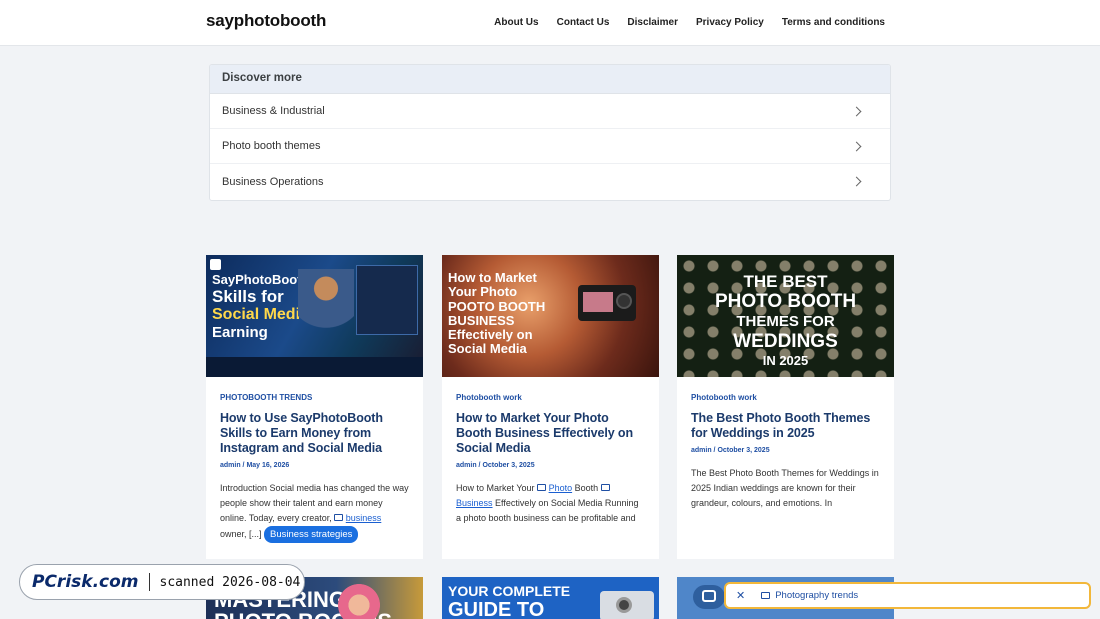 The width and height of the screenshot is (1100, 619). What do you see at coordinates (492, 277) in the screenshot?
I see `thumb-headline: How to Market` at bounding box center [492, 277].